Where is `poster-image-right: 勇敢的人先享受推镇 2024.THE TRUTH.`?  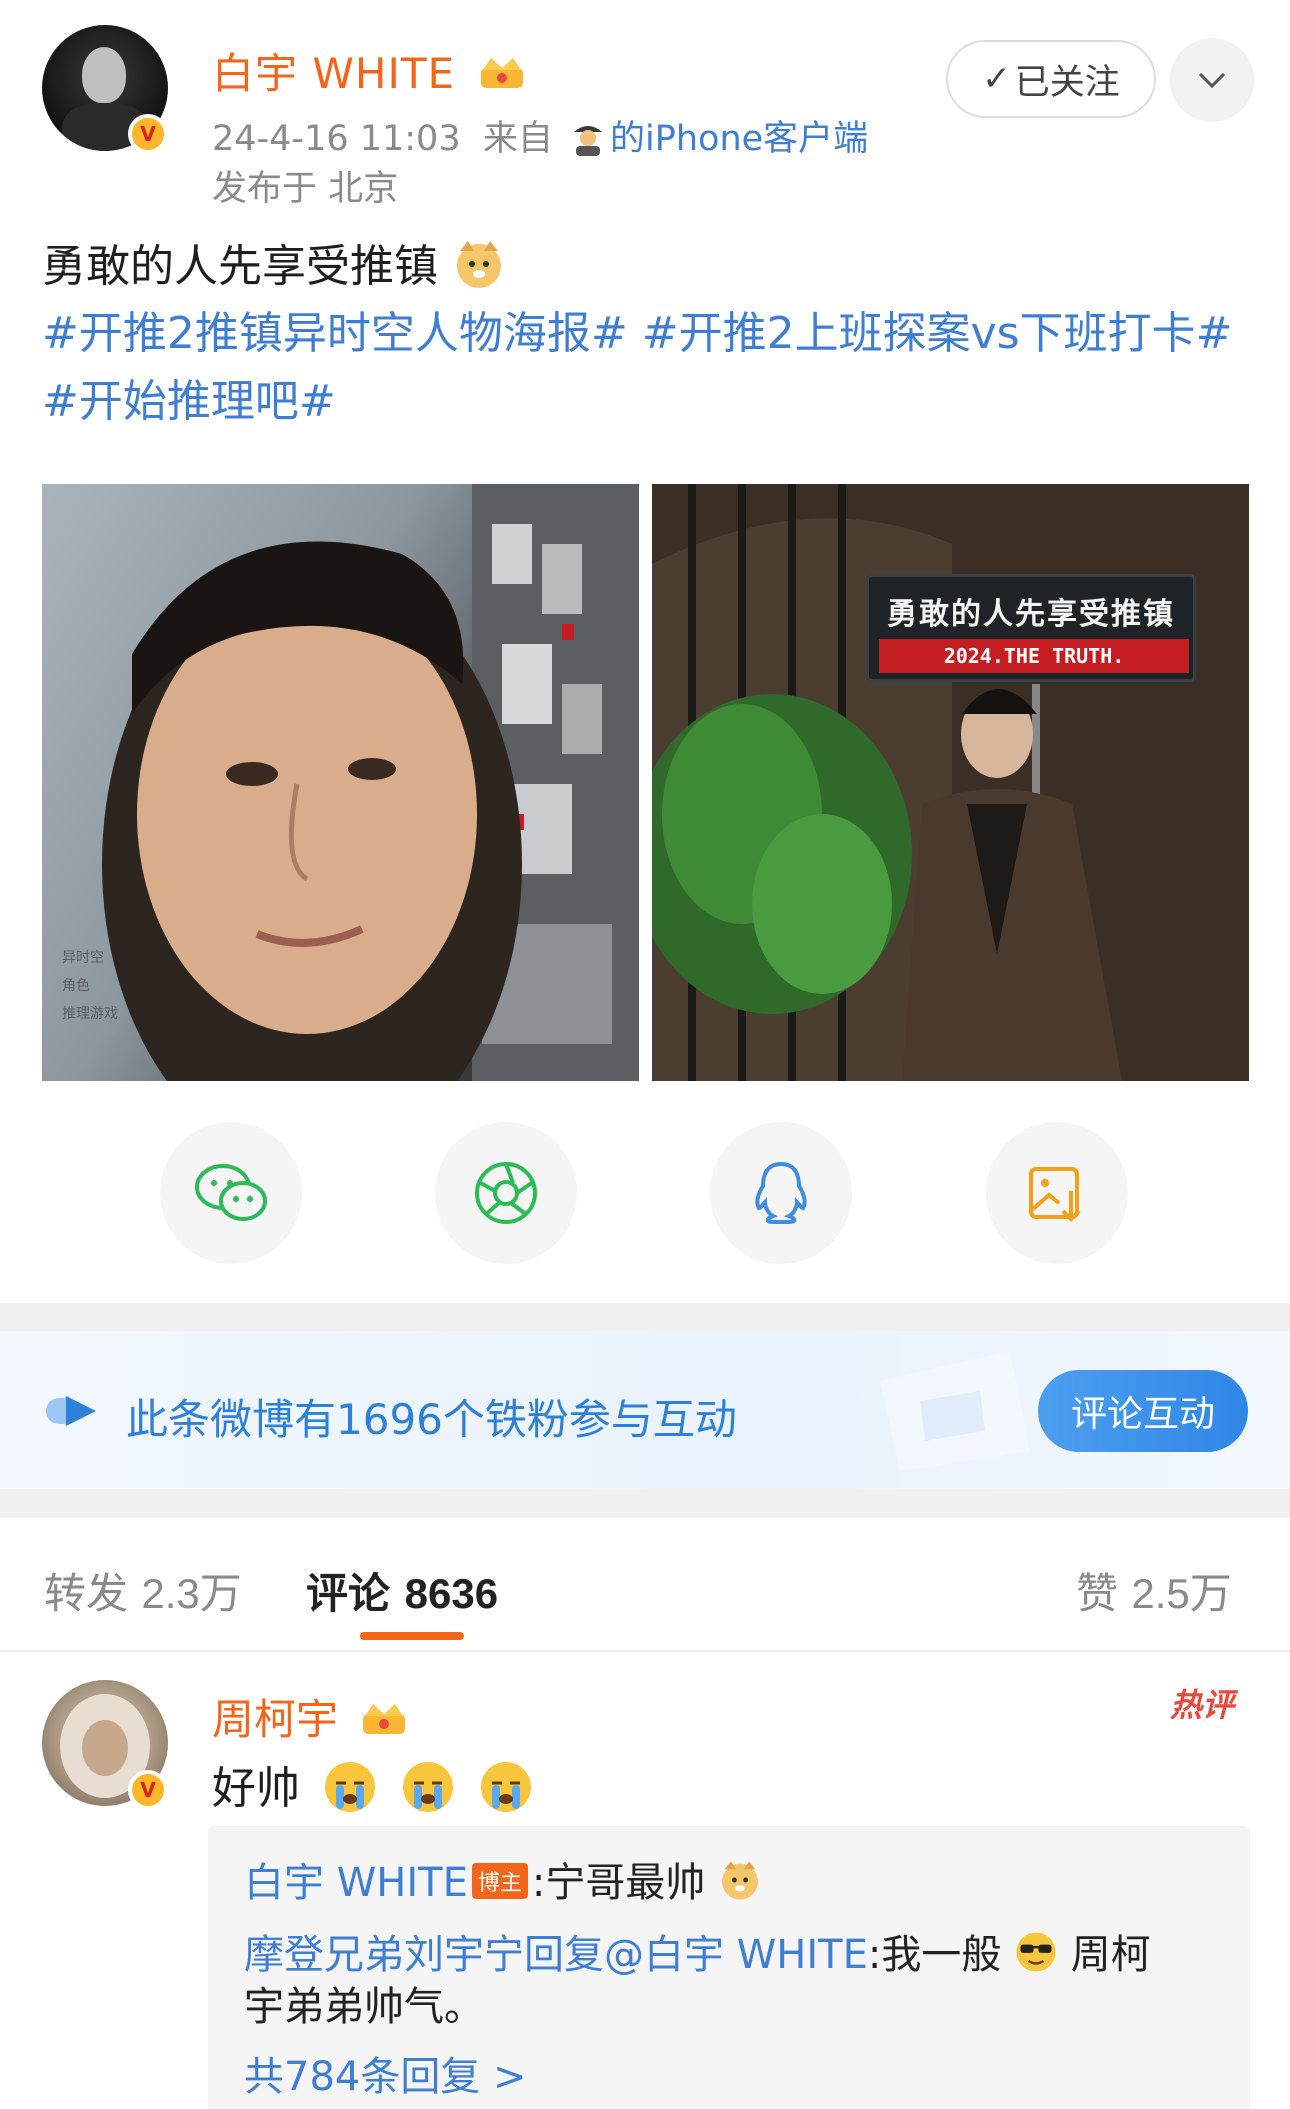
poster-image-right: 勇敢的人先享受推镇 2024.THE TRUTH. is located at coordinates (950, 782).